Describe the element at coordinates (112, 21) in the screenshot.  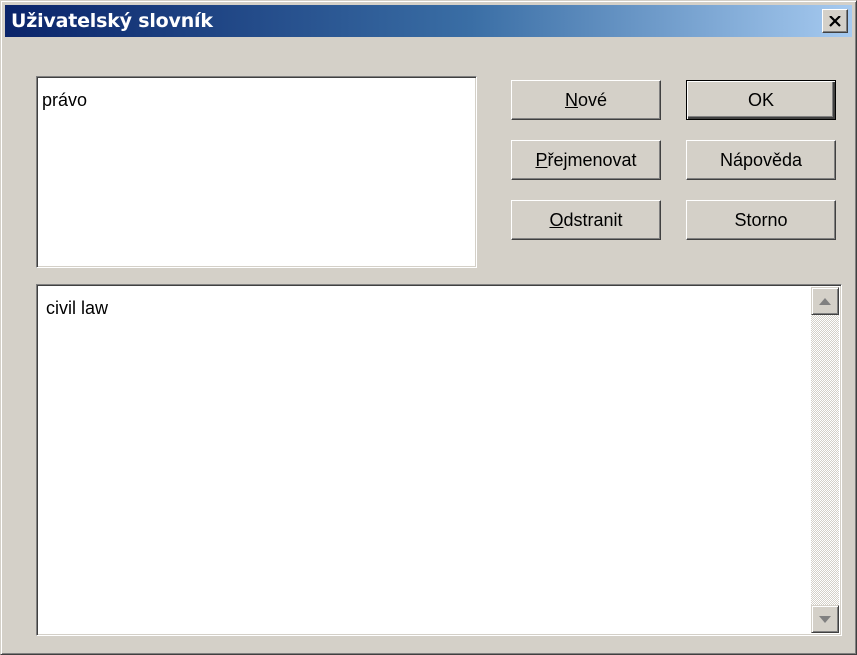
I see `dialog-title: Uživatelský slovník` at that location.